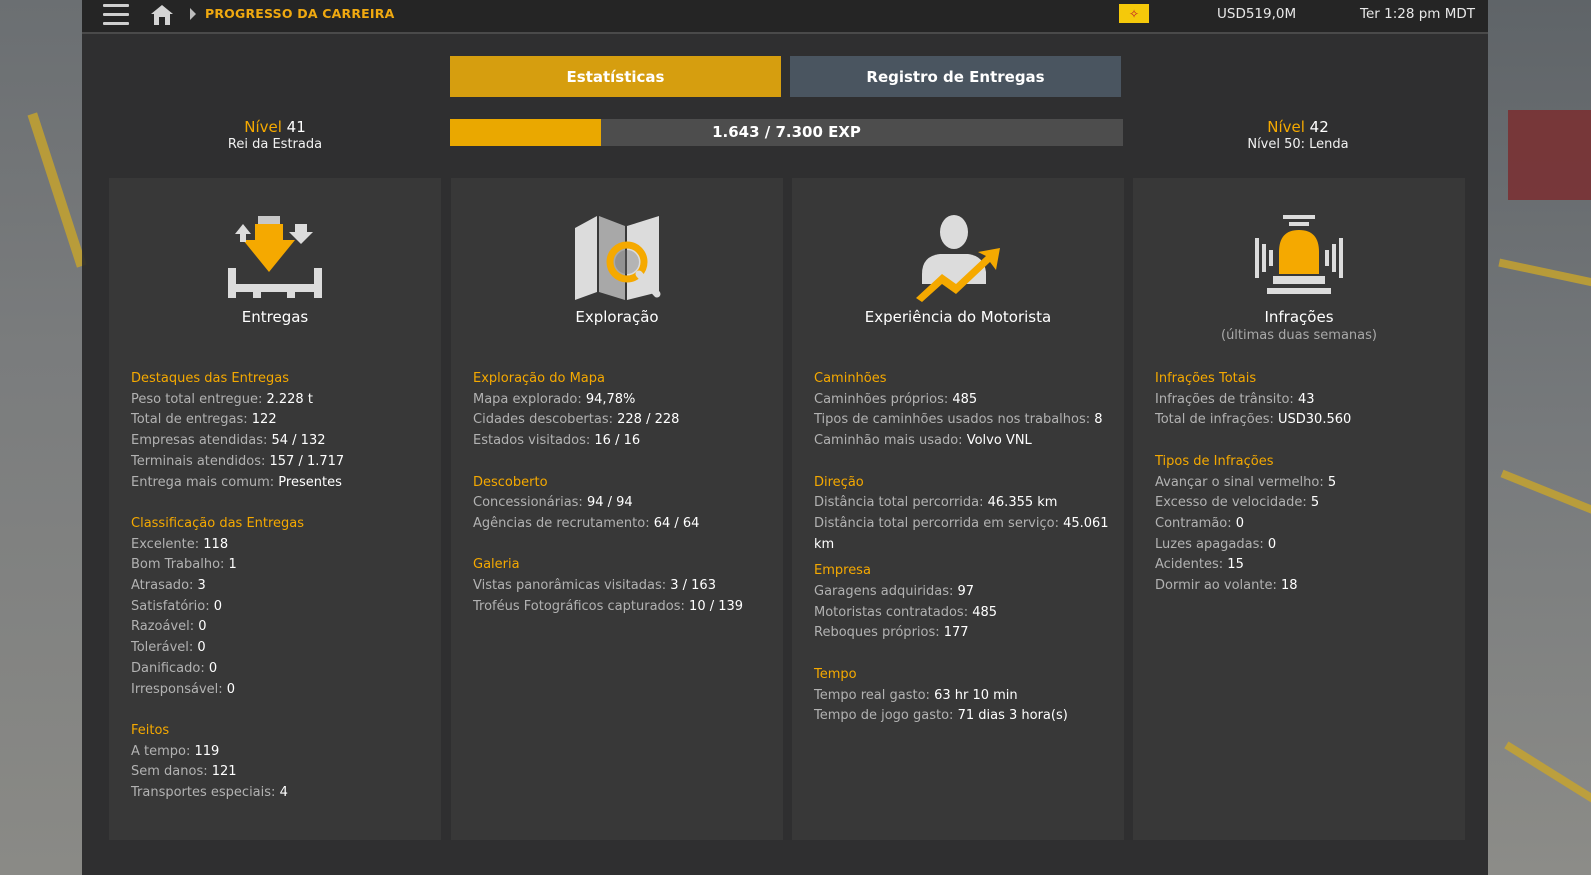 The height and width of the screenshot is (875, 1591). I want to click on breadcrumb: PROGRESSO DA CARREIRA, so click(299, 13).